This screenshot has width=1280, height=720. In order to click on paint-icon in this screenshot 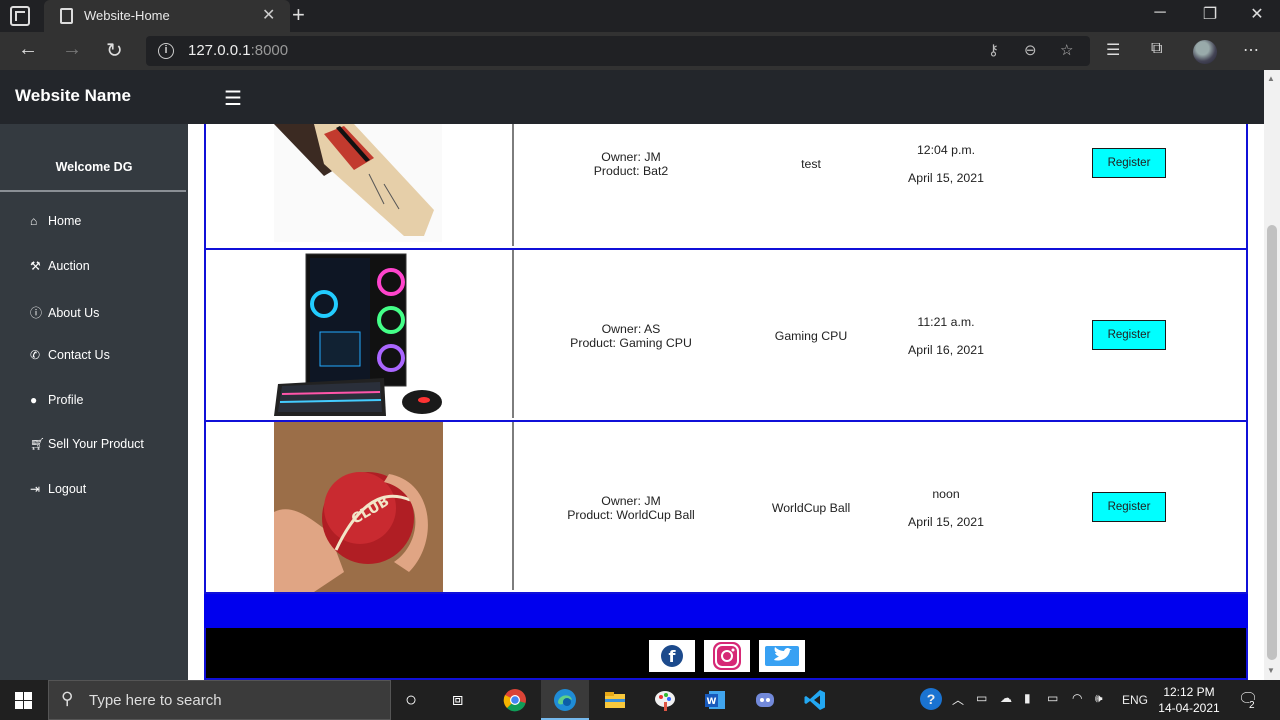, I will do `click(665, 700)`.